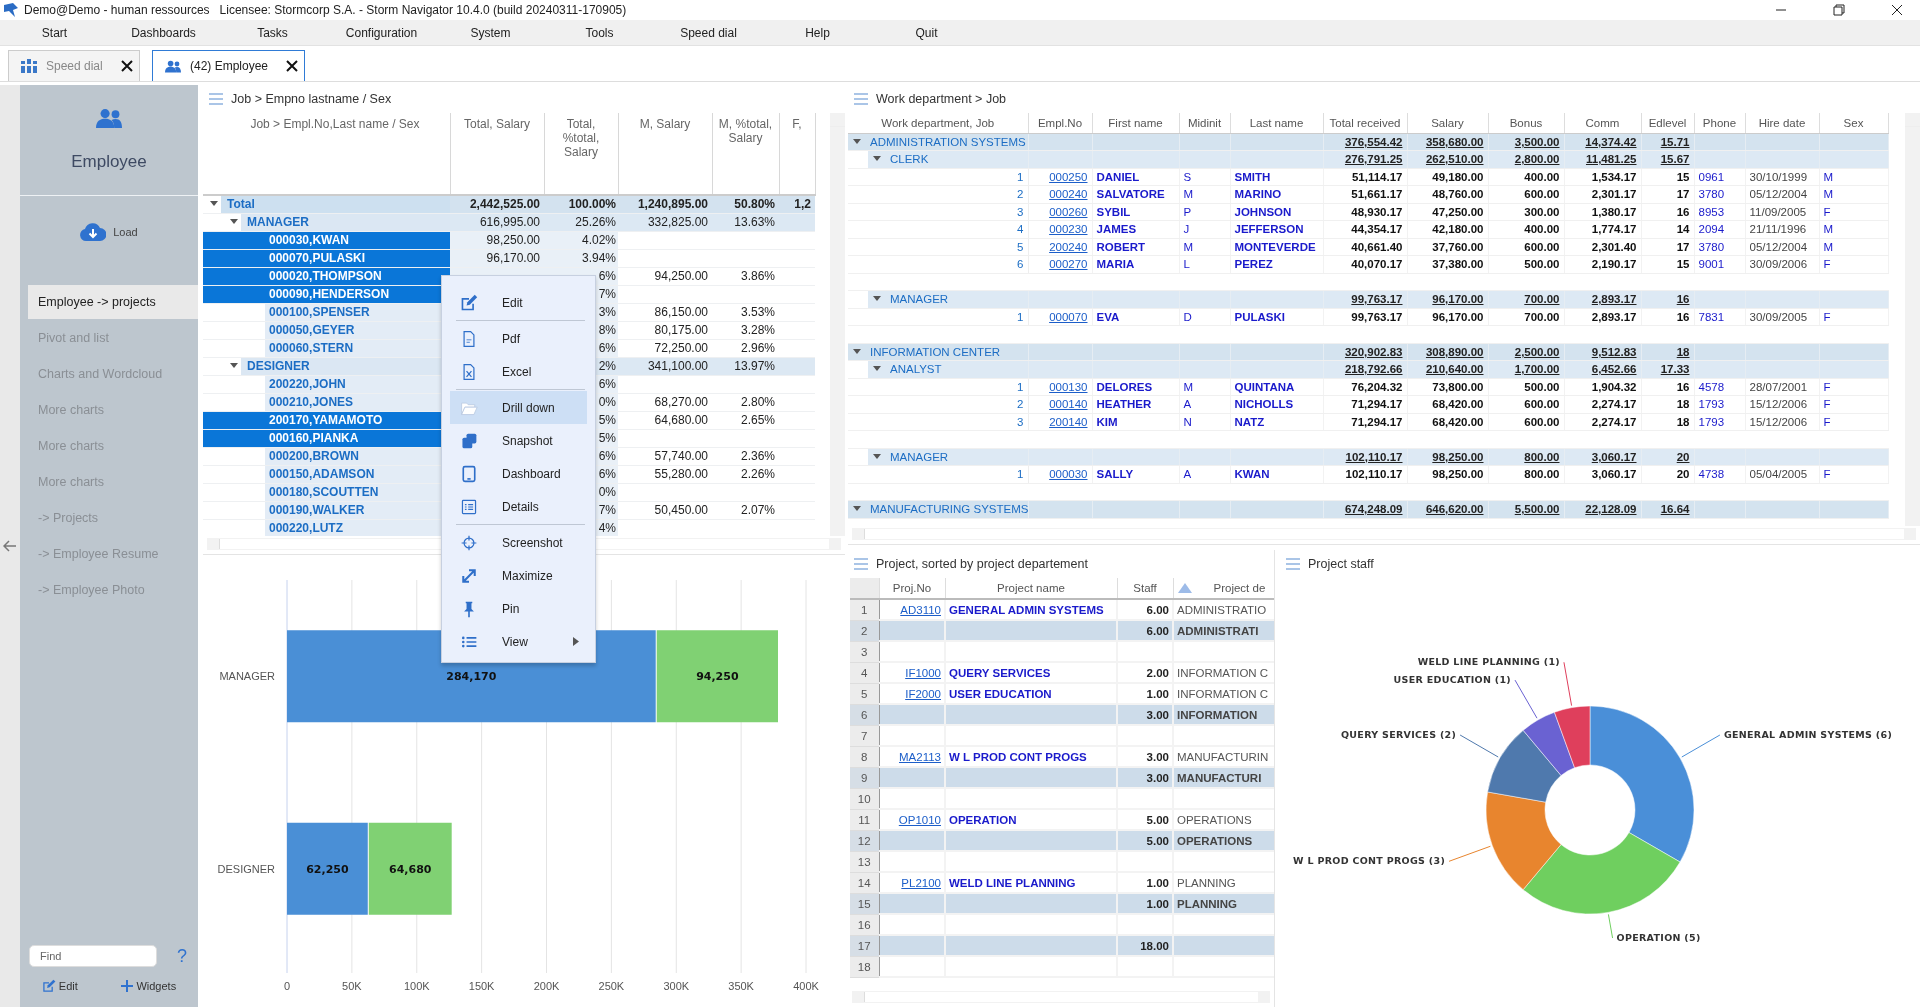 Image resolution: width=1920 pixels, height=1007 pixels. Describe the element at coordinates (665, 474) in the screenshot. I see `table-cell: 55,280.00` at that location.